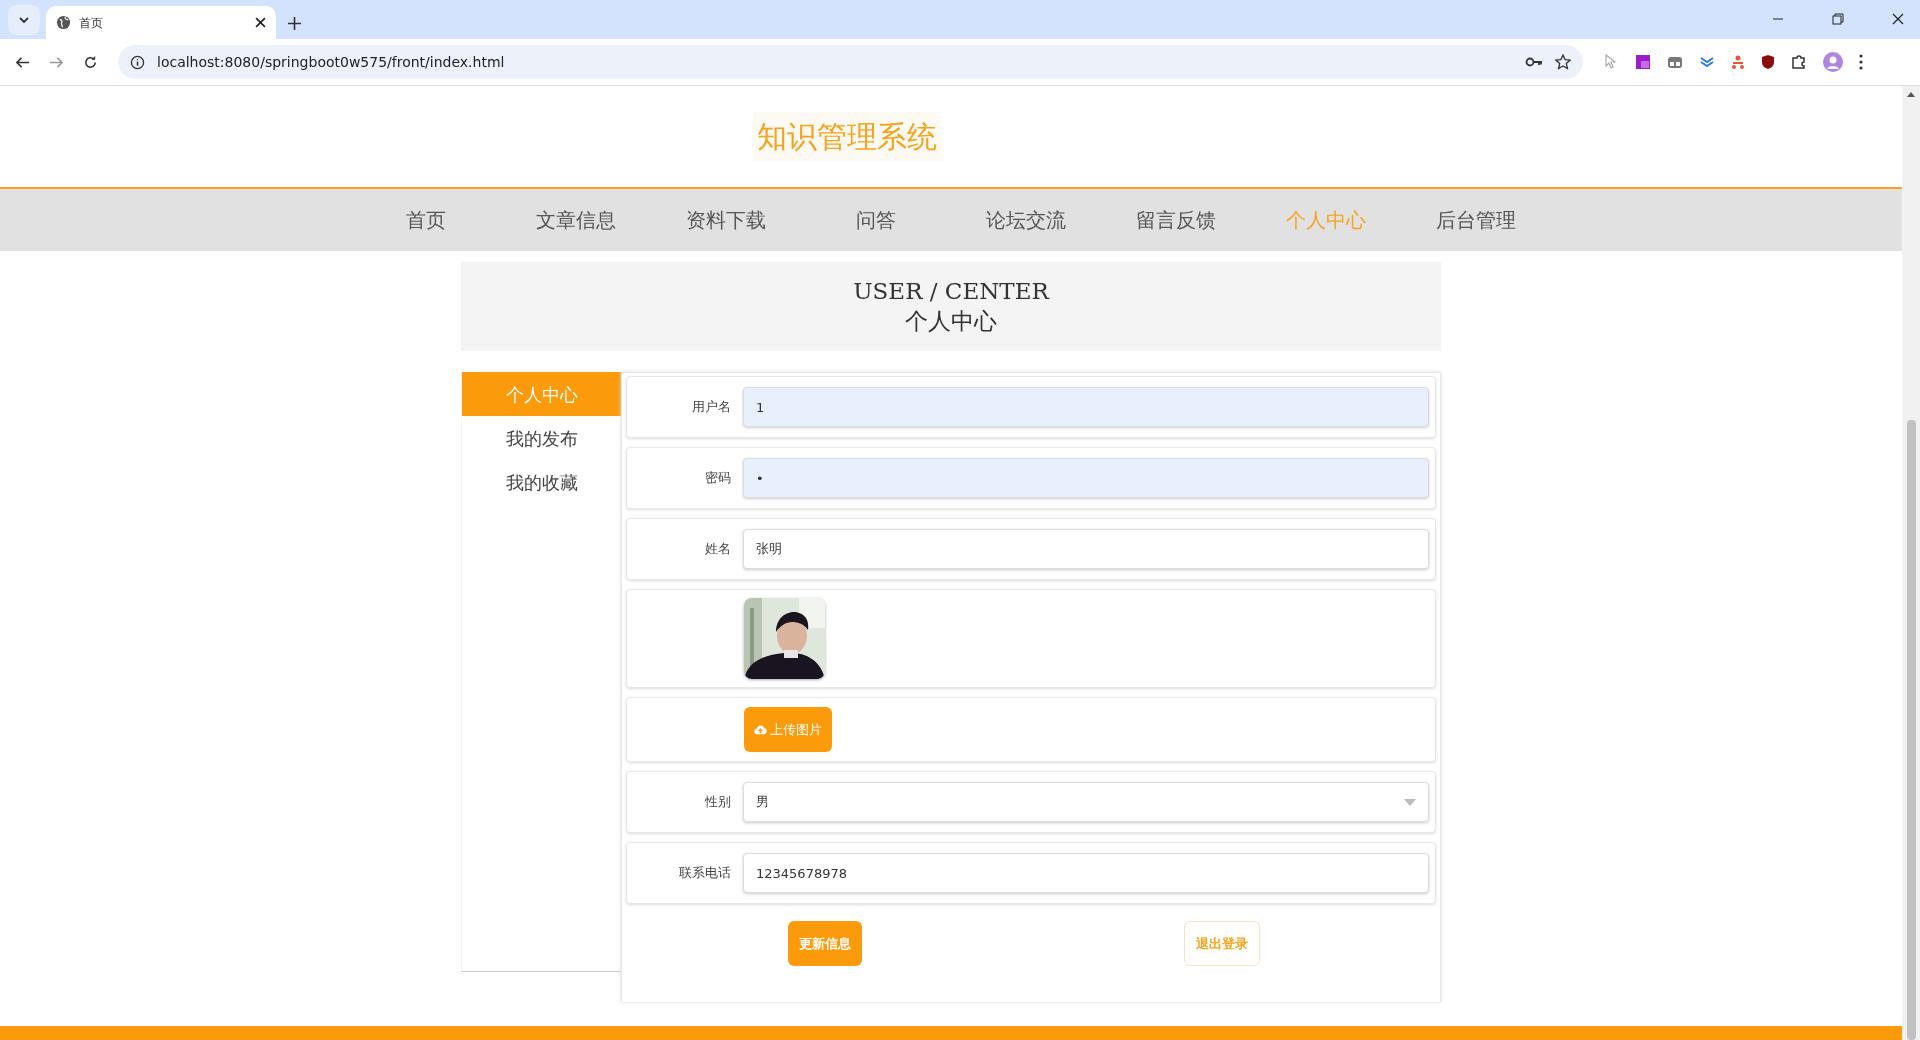  I want to click on scrollbar, so click(1911, 563).